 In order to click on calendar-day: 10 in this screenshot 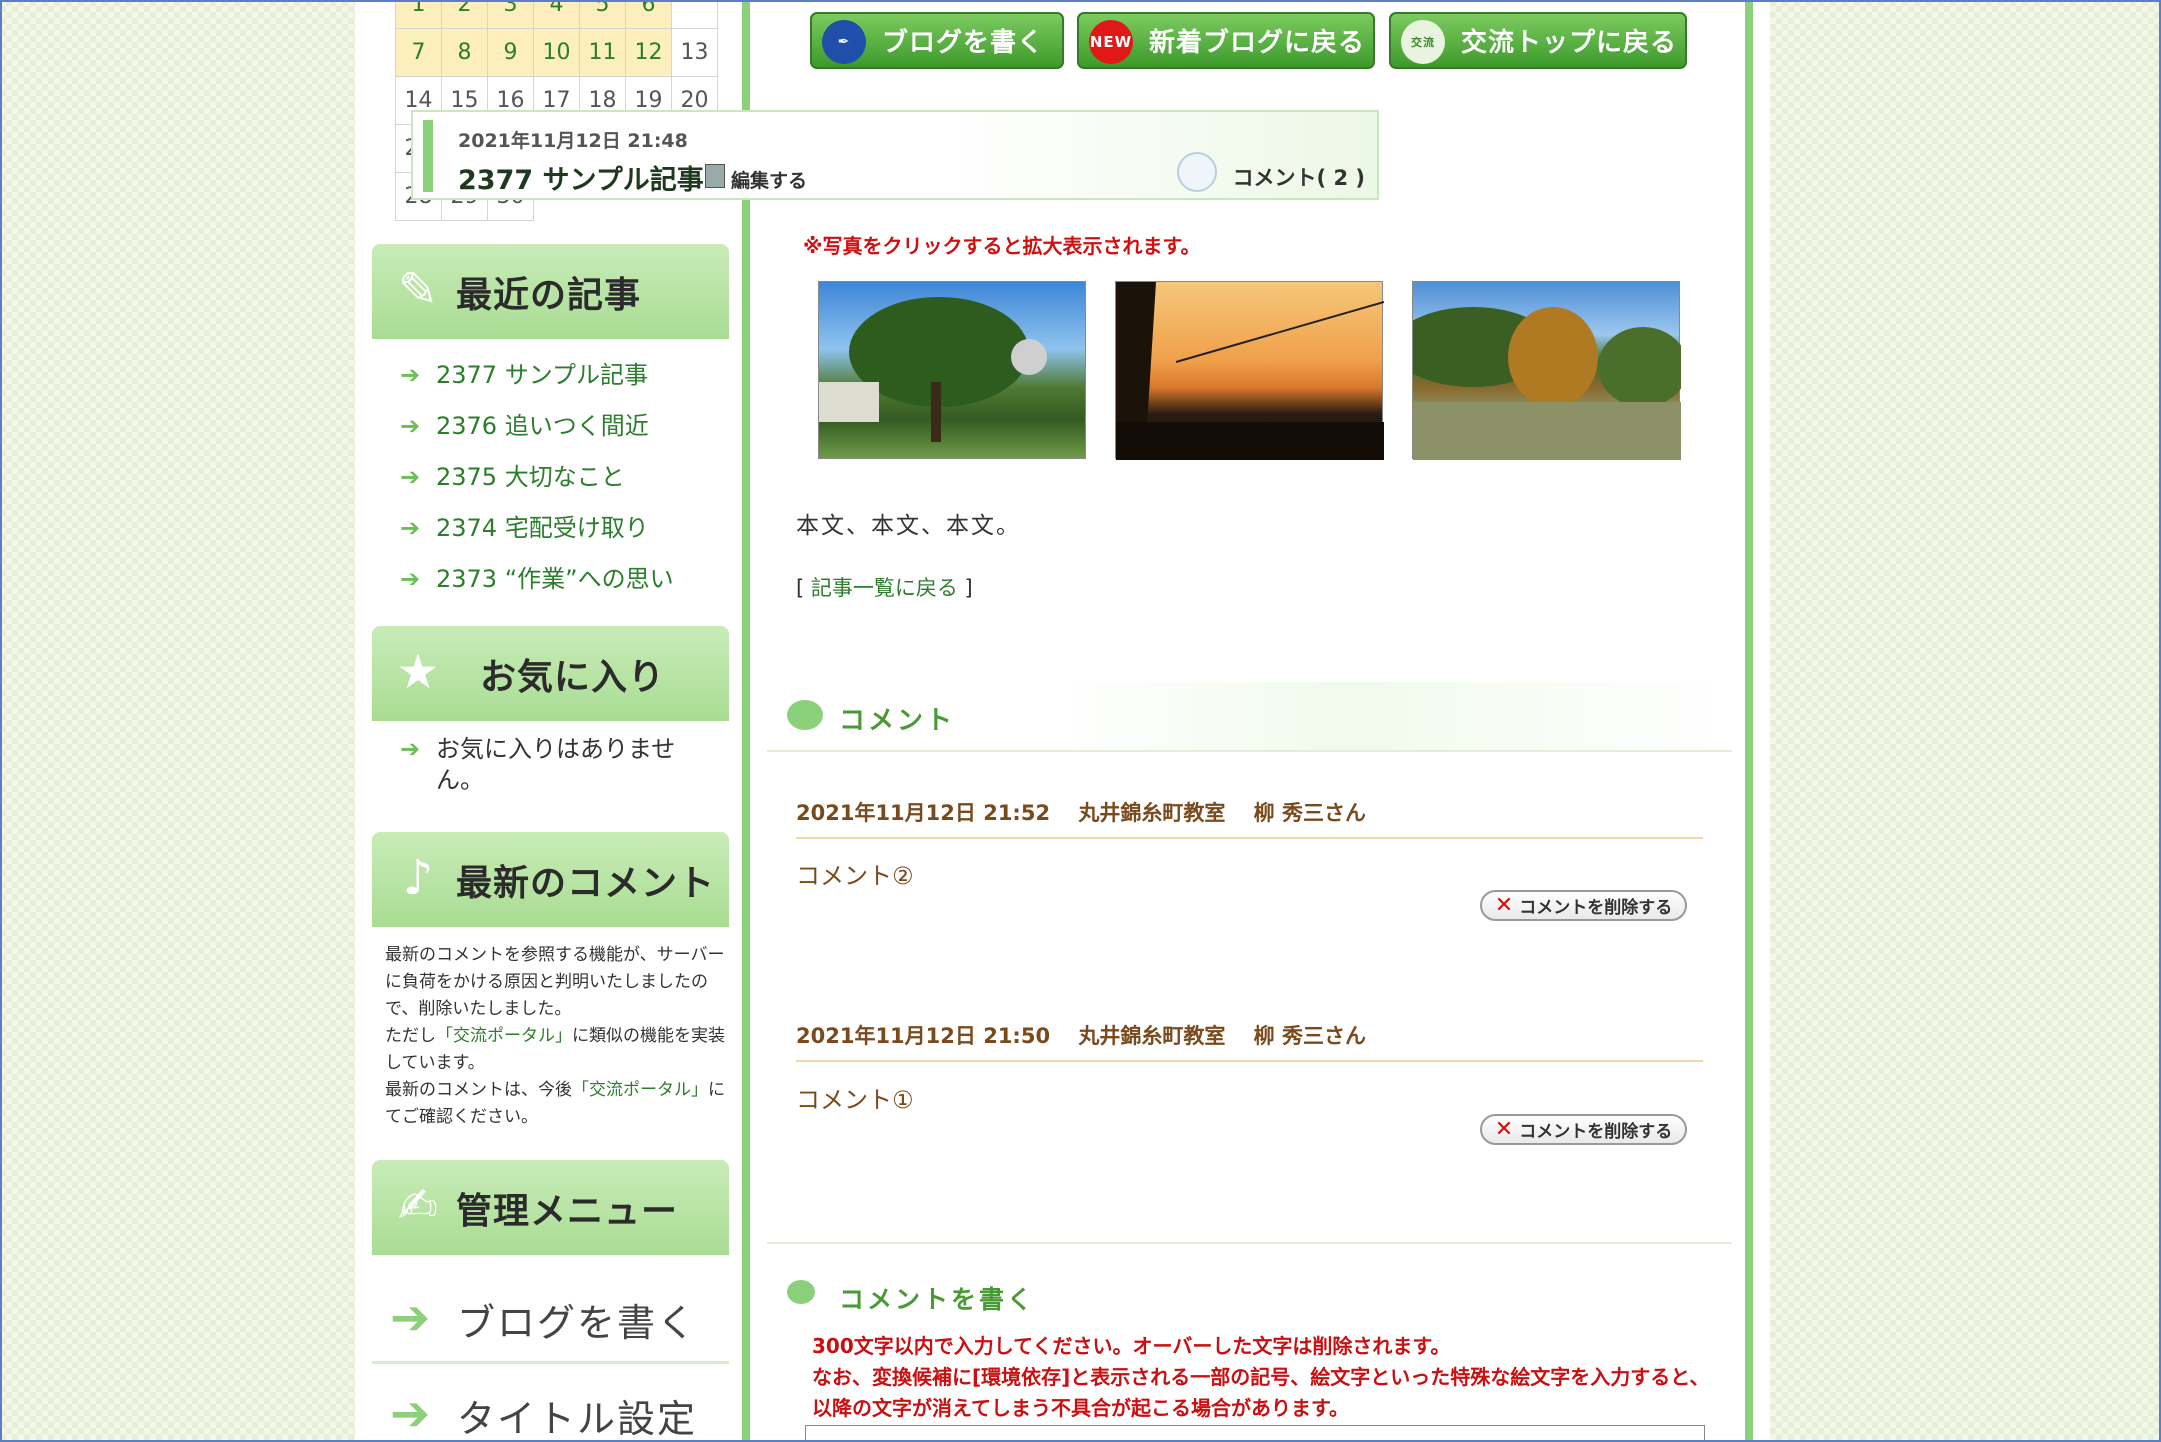, I will do `click(556, 52)`.